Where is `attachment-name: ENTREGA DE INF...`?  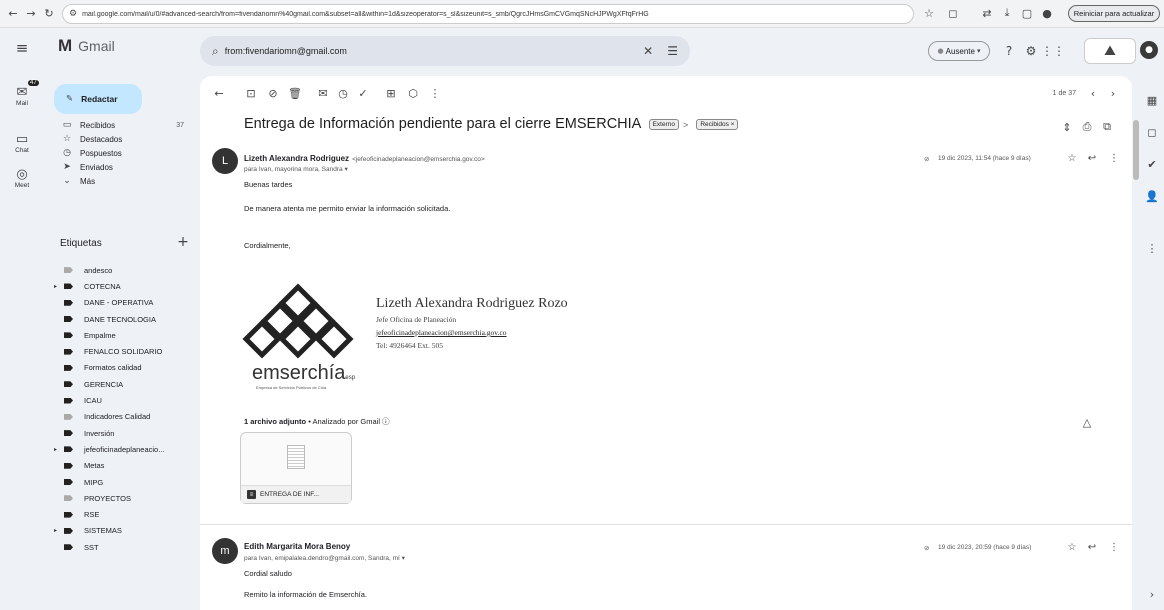
attachment-name: ENTREGA DE INF... is located at coordinates (289, 494).